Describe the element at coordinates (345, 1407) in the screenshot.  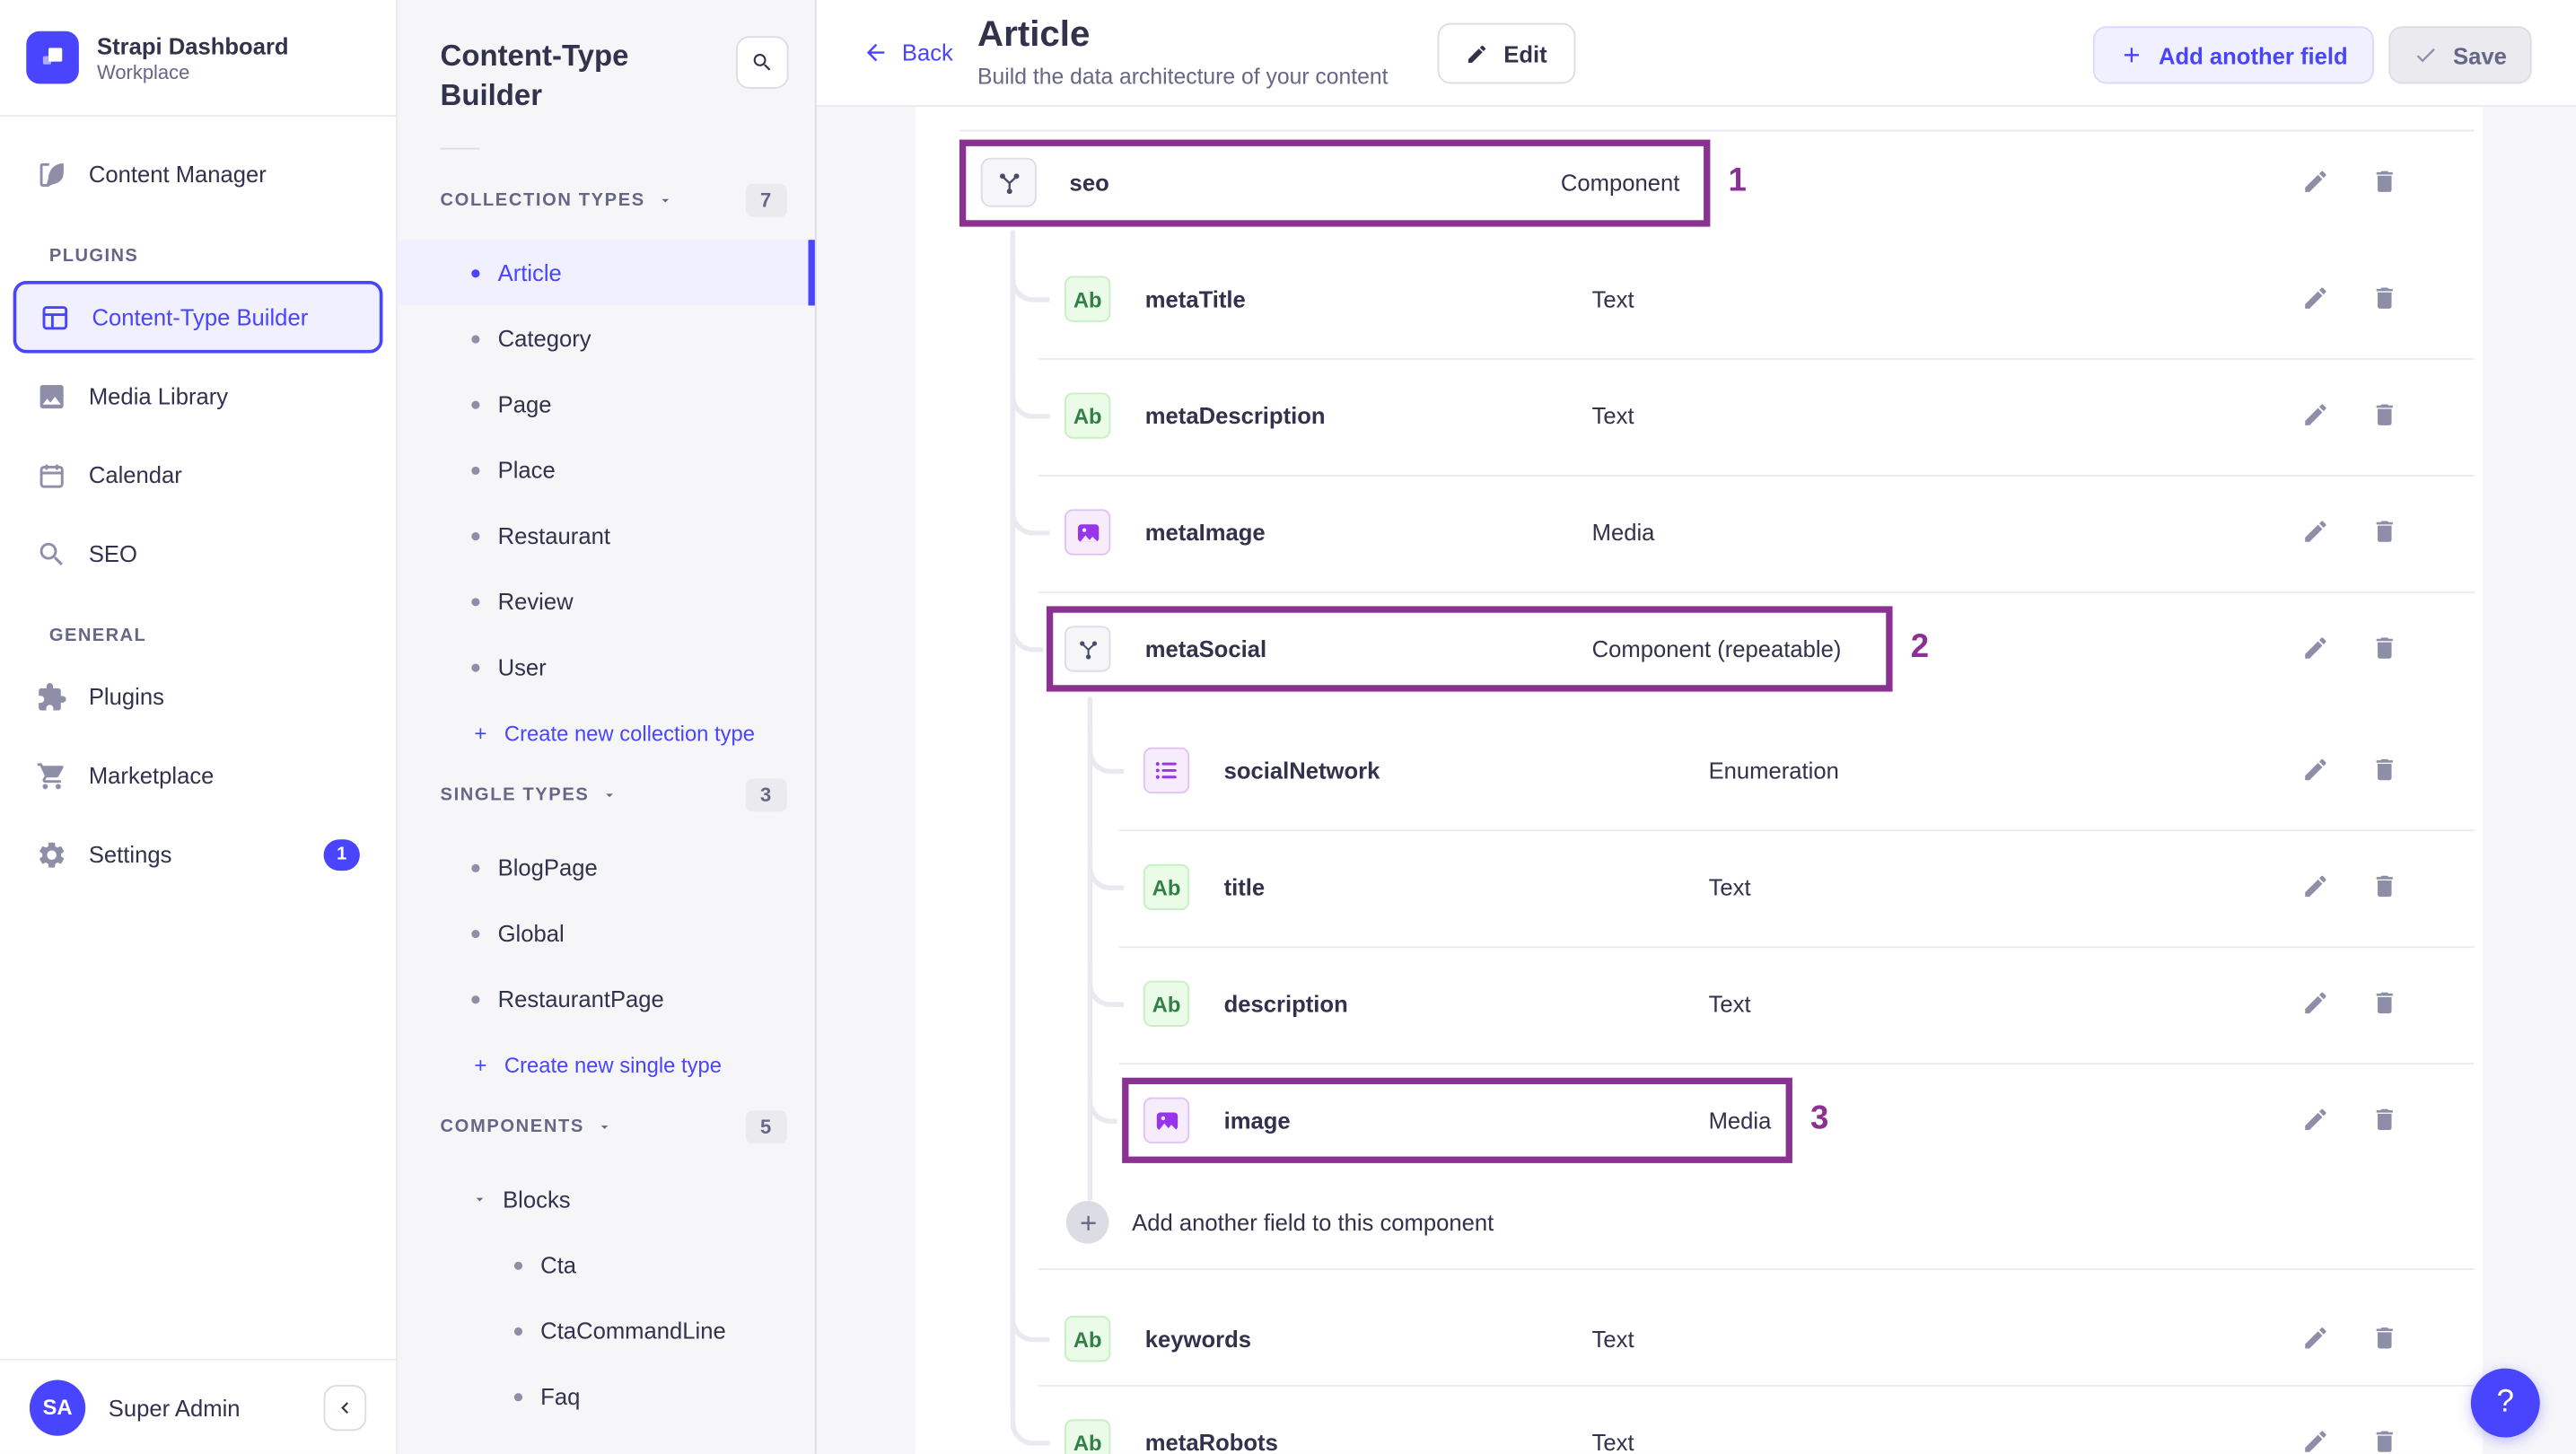
I see `collapse-sidebar-button` at that location.